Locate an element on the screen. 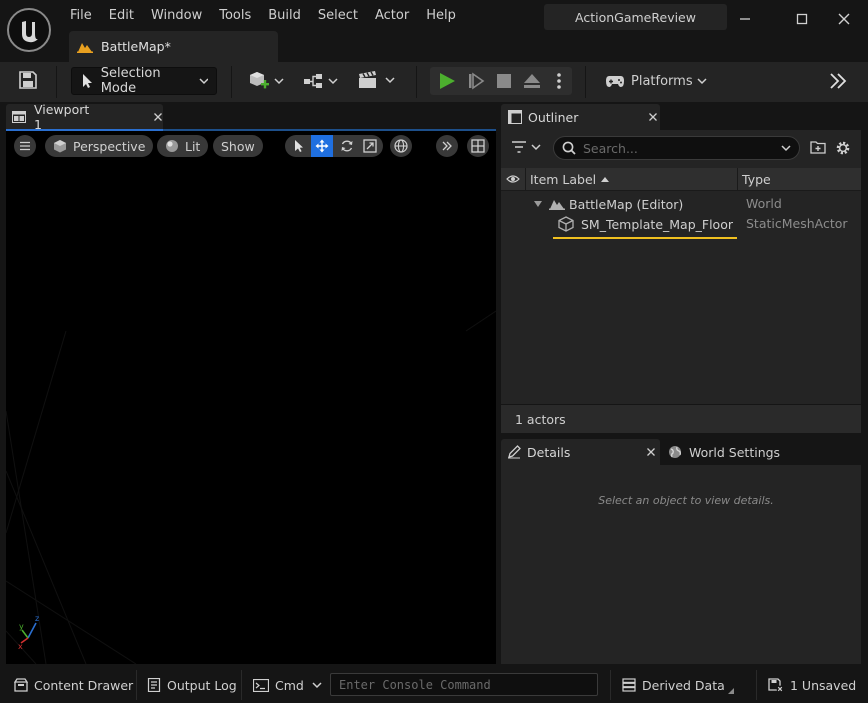 This screenshot has height=703, width=868. static-mesh-icon is located at coordinates (566, 224).